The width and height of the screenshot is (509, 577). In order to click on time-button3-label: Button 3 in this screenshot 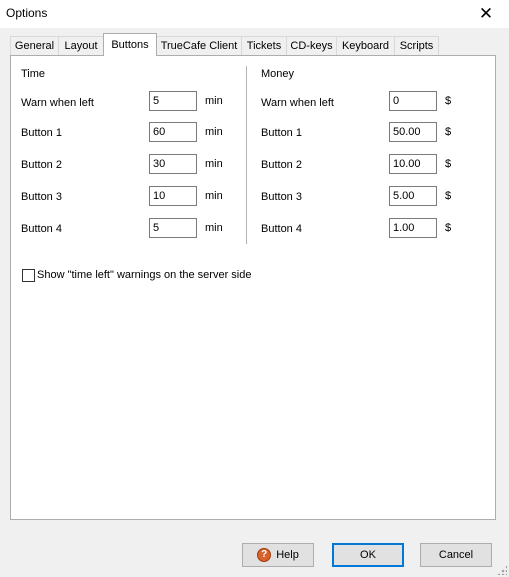, I will do `click(41, 197)`.